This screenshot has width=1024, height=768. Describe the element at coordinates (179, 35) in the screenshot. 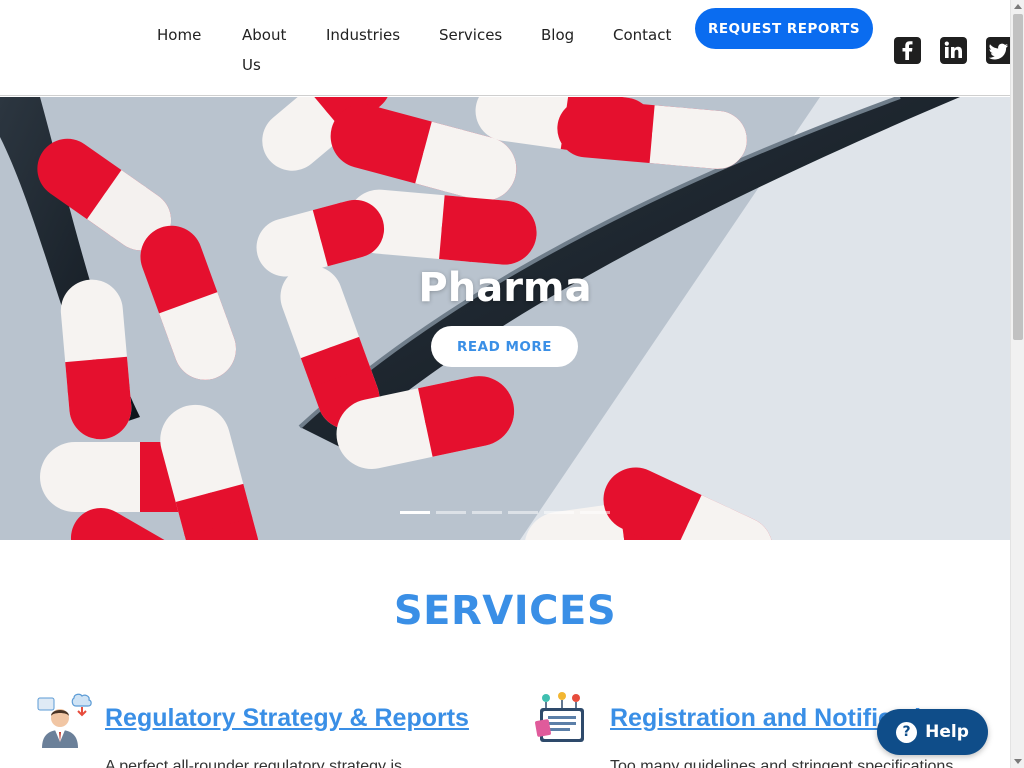

I see `nav-home: Home` at that location.